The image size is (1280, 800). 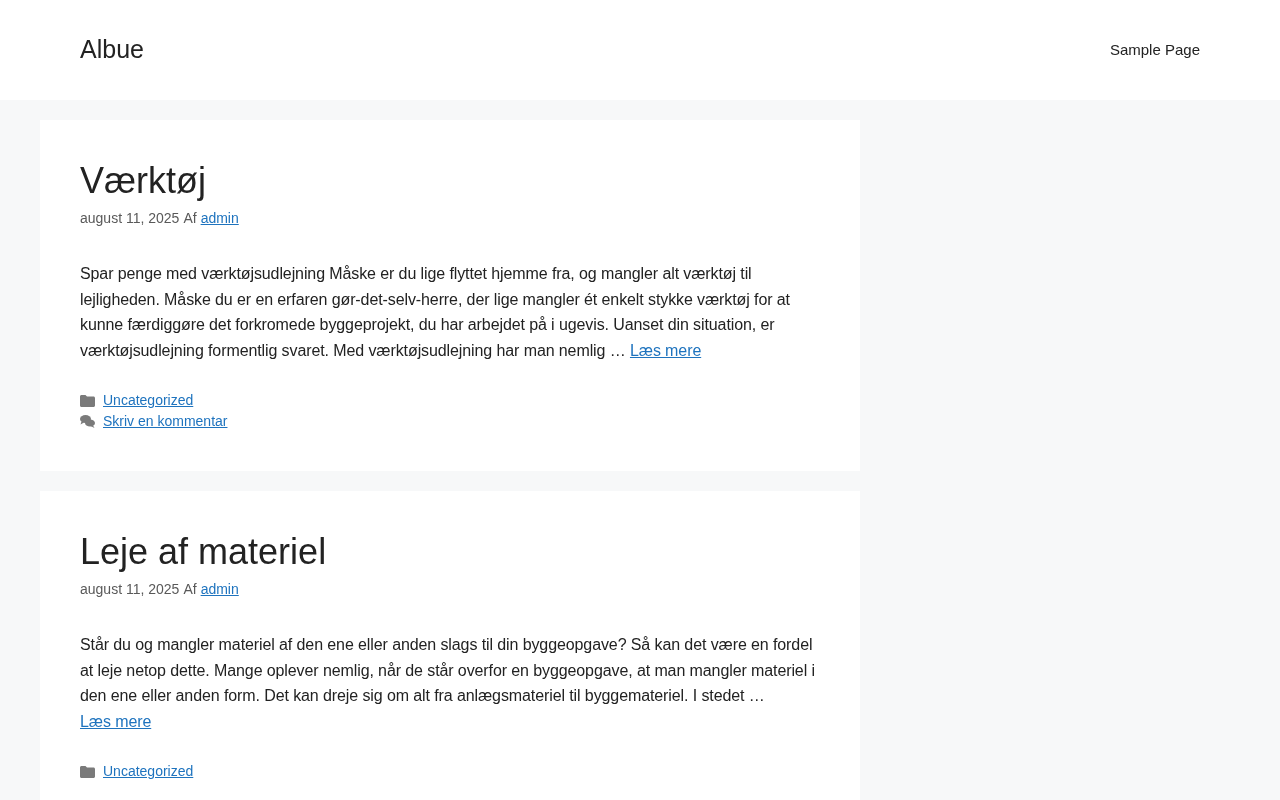 I want to click on site-title: Albue, so click(x=112, y=50).